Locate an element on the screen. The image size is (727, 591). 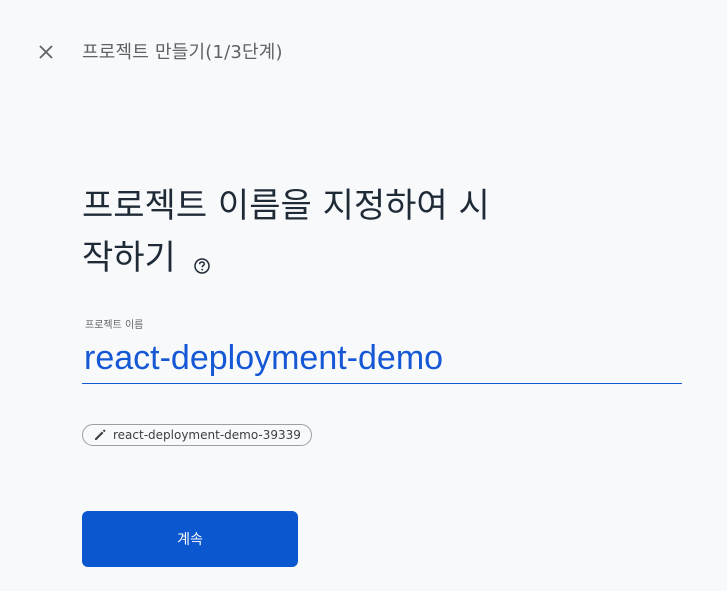
project-id-chip: react-deployment-demo-39339 is located at coordinates (197, 435).